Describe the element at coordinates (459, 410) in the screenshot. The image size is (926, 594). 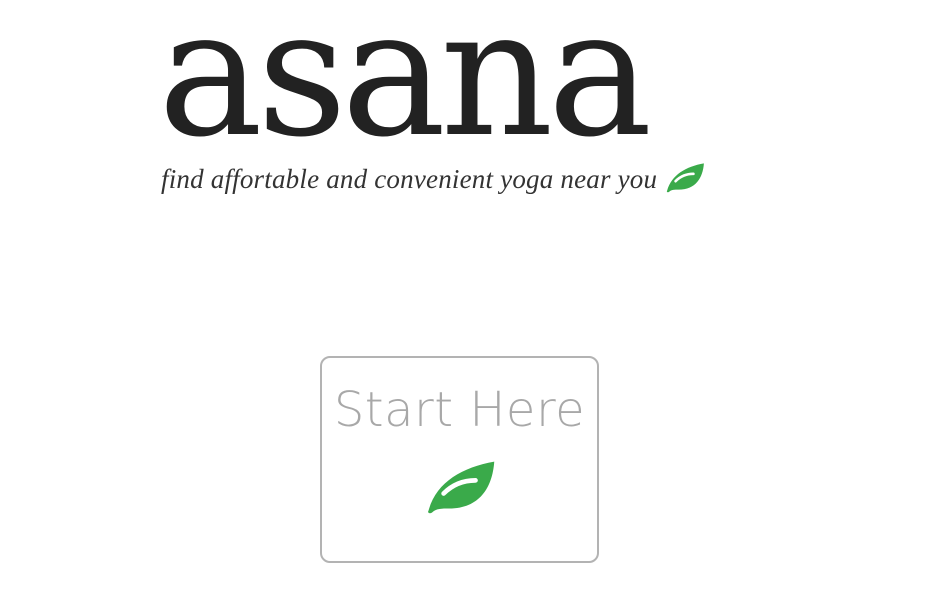
I see `start-here-label: Start Here` at that location.